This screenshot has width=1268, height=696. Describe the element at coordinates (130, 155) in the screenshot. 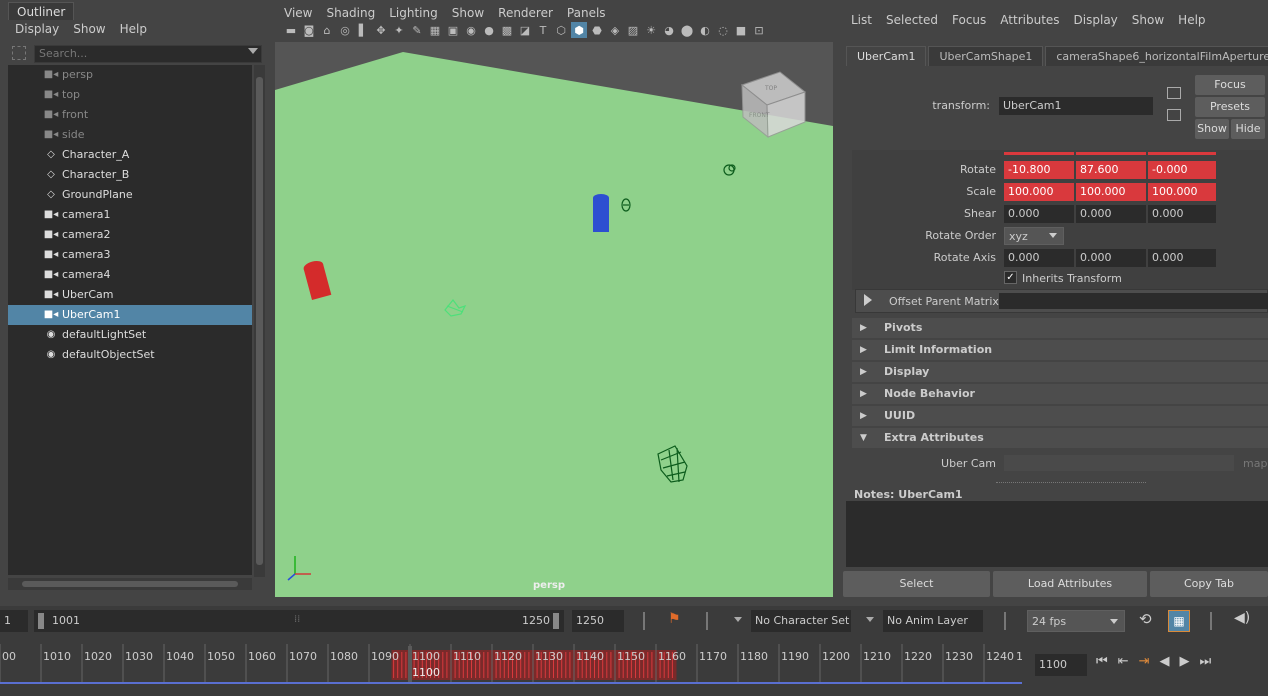

I see `outliner-item-character-a: ◇ Character_A` at that location.